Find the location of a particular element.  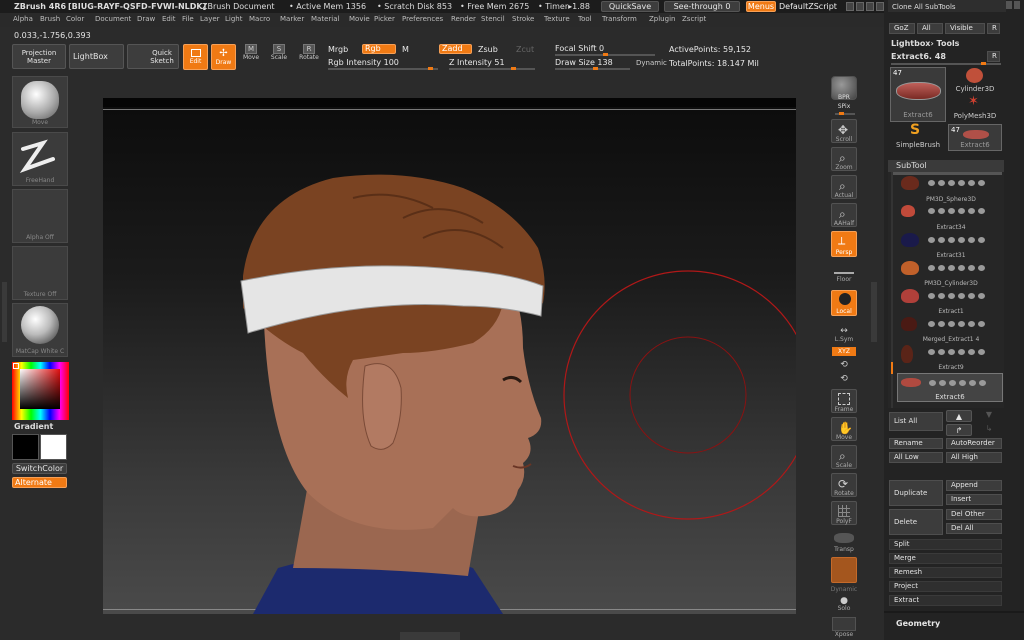

menu-color: Color is located at coordinates (75, 19).